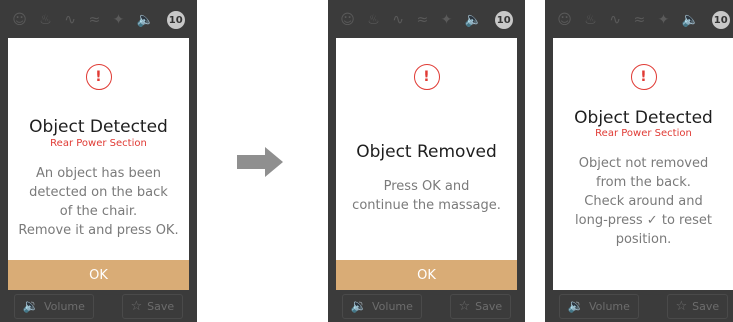 Image resolution: width=733 pixels, height=322 pixels. I want to click on message-line: from the back., so click(643, 182).